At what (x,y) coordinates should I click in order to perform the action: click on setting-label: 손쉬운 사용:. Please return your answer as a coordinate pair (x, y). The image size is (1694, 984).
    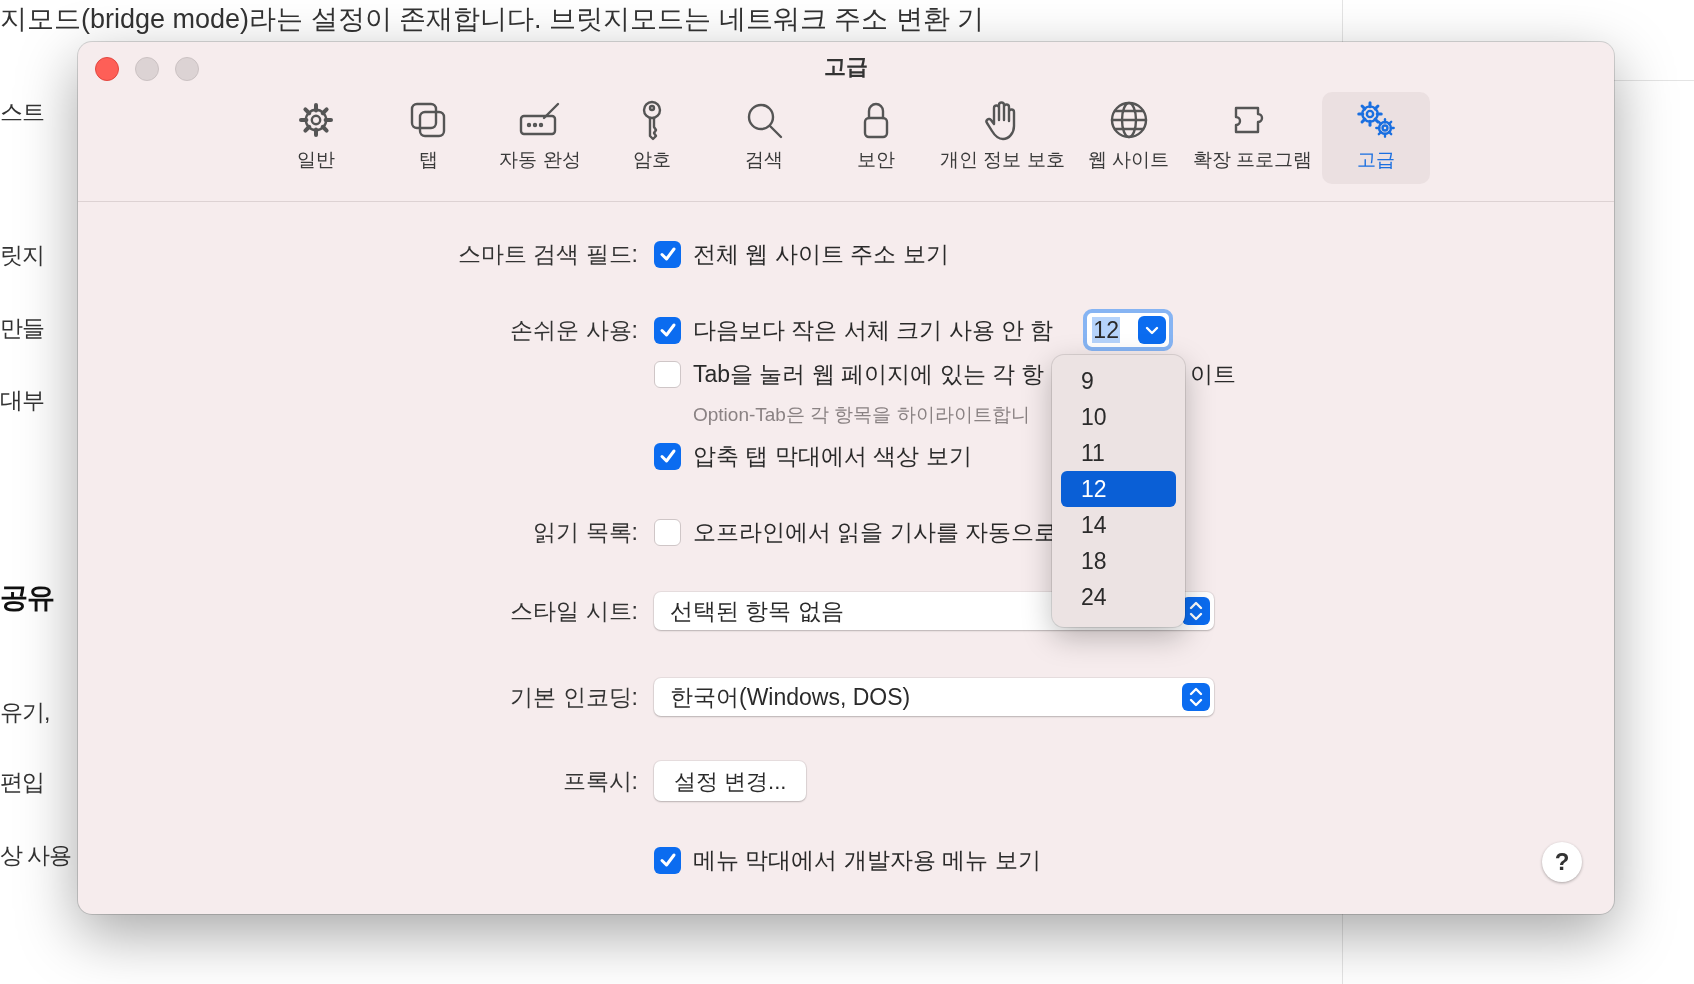
    Looking at the image, I should click on (573, 330).